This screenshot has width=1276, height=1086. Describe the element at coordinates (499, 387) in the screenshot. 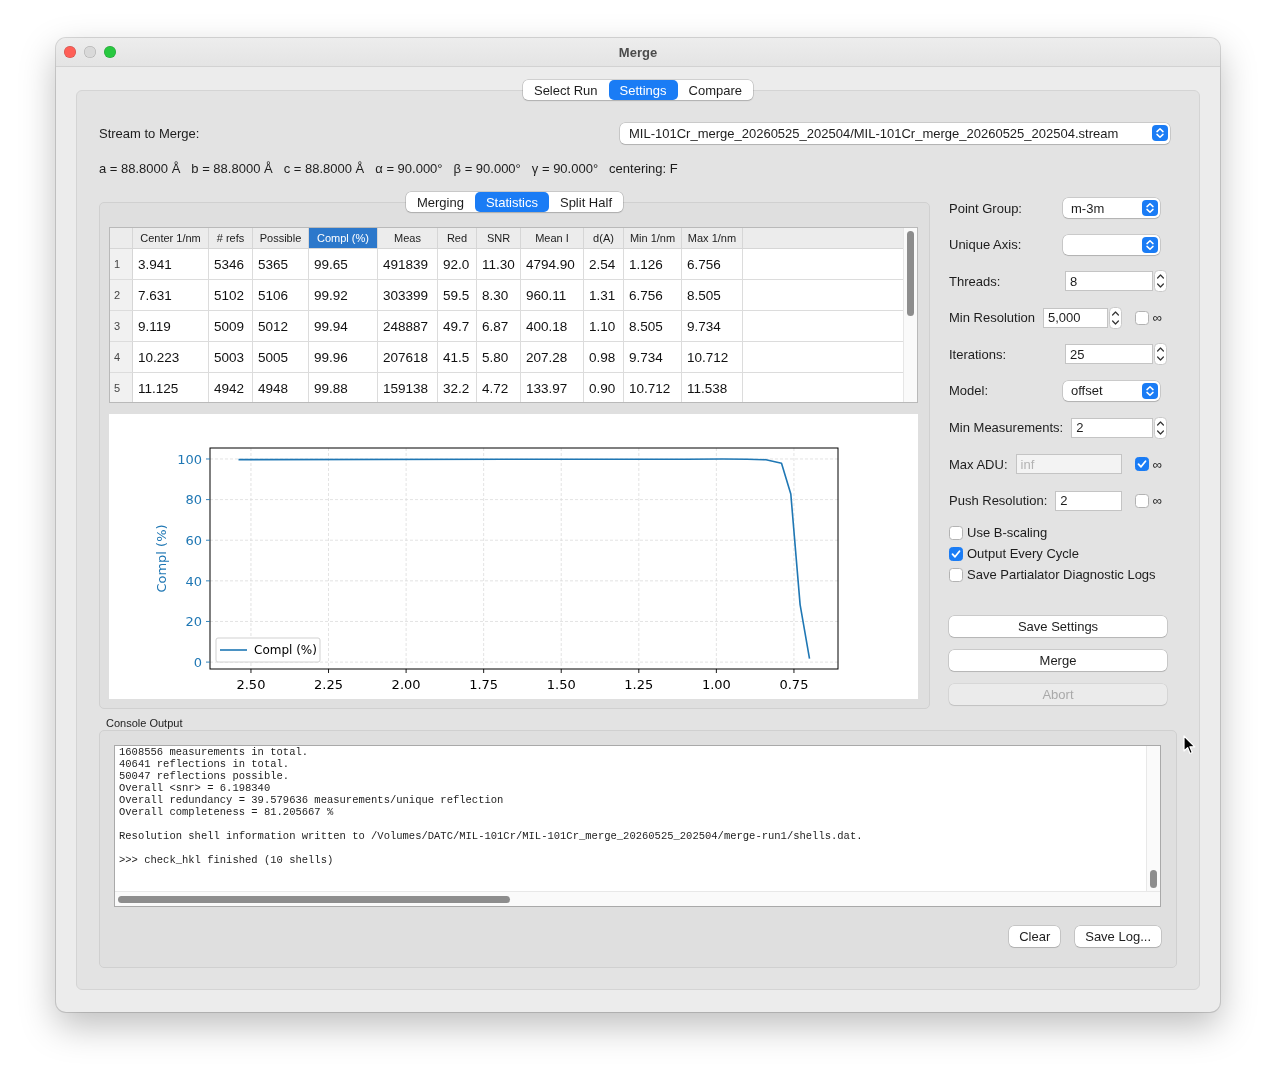

I see `table-cell: 4.72` at that location.